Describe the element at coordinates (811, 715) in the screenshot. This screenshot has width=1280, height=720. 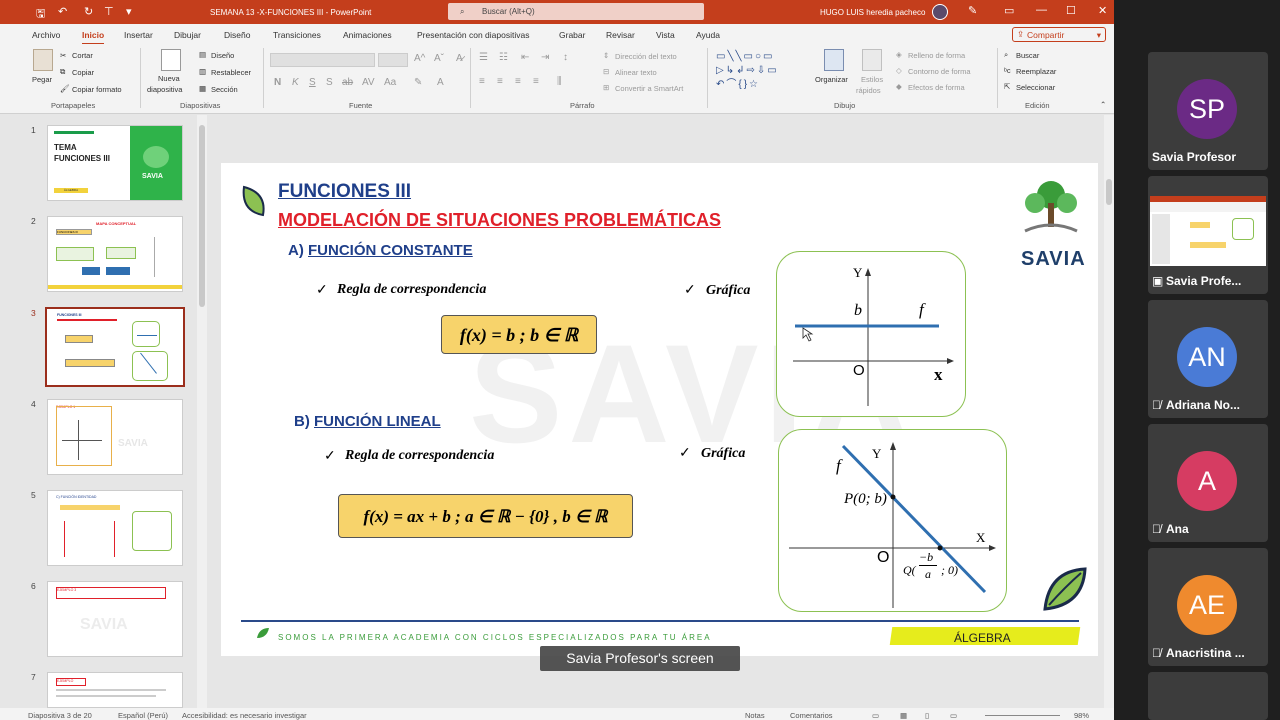
I see `comments-button: Comentarios` at that location.